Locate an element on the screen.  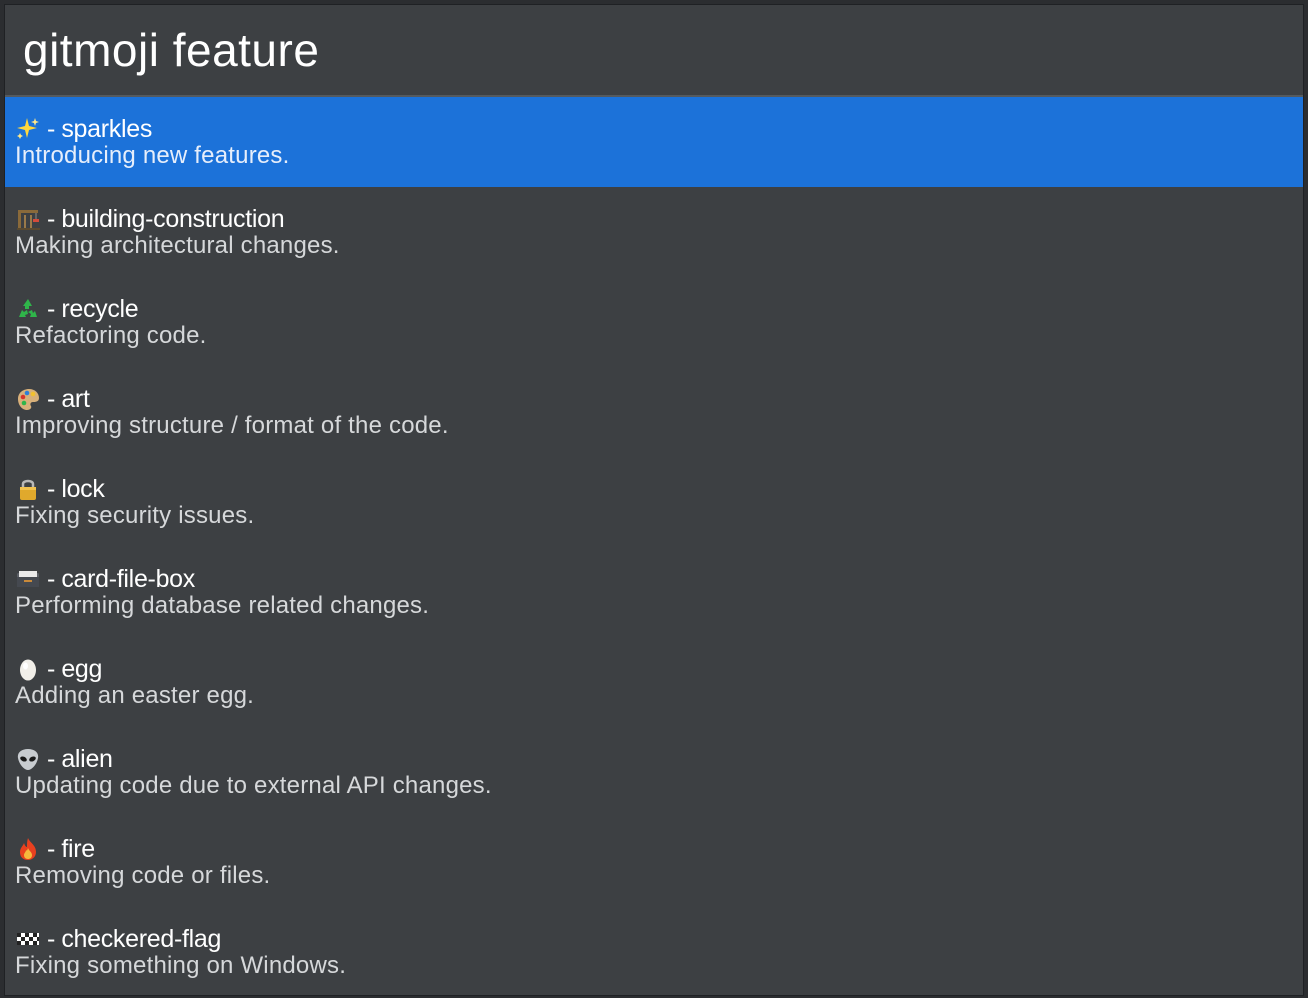
result-title: - sparkles is located at coordinates (659, 129).